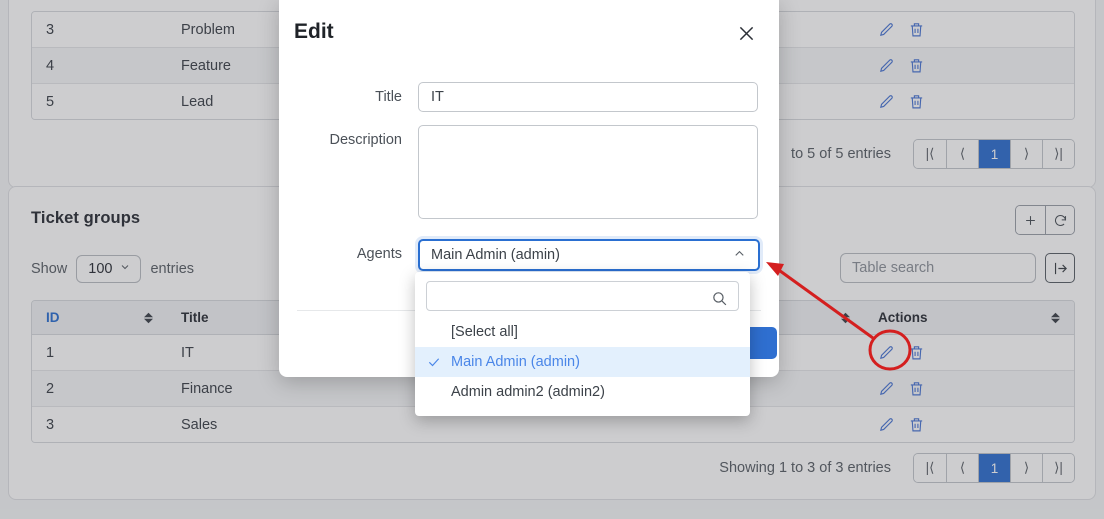  I want to click on dropdown-option-admin2: Admin admin2 (admin2), so click(582, 392).